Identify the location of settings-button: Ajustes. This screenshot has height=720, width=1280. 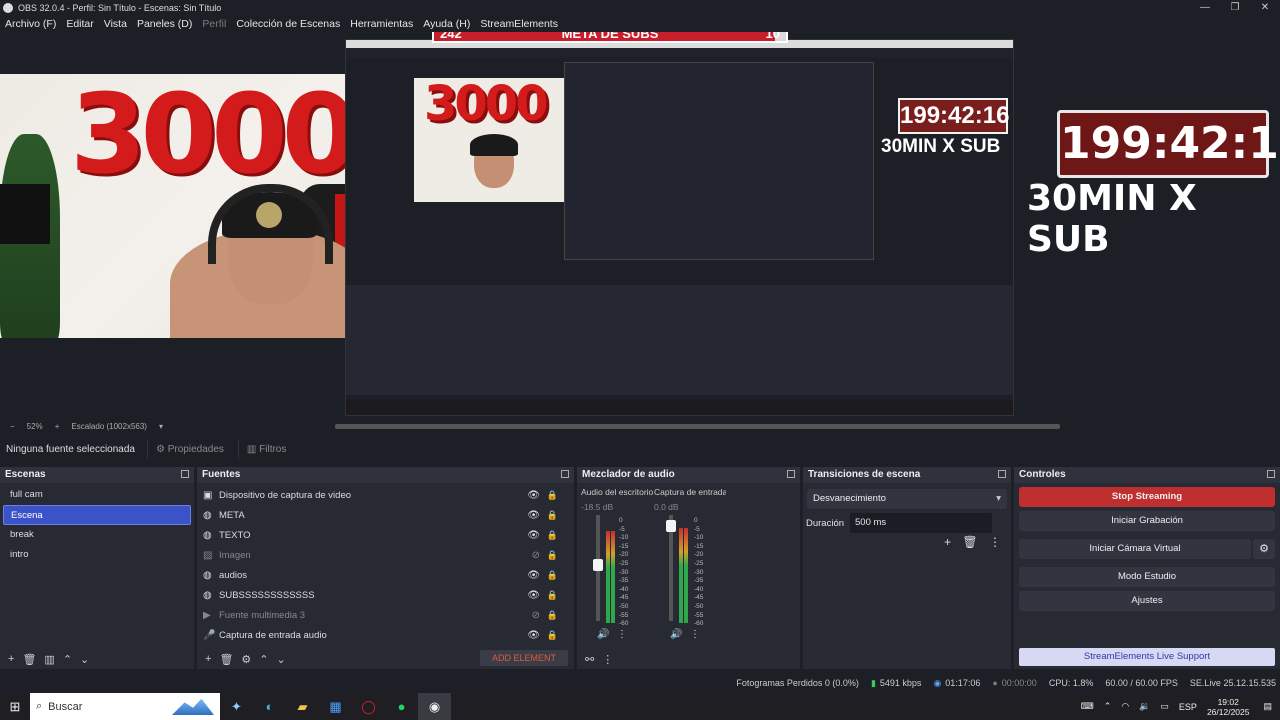
(1147, 601).